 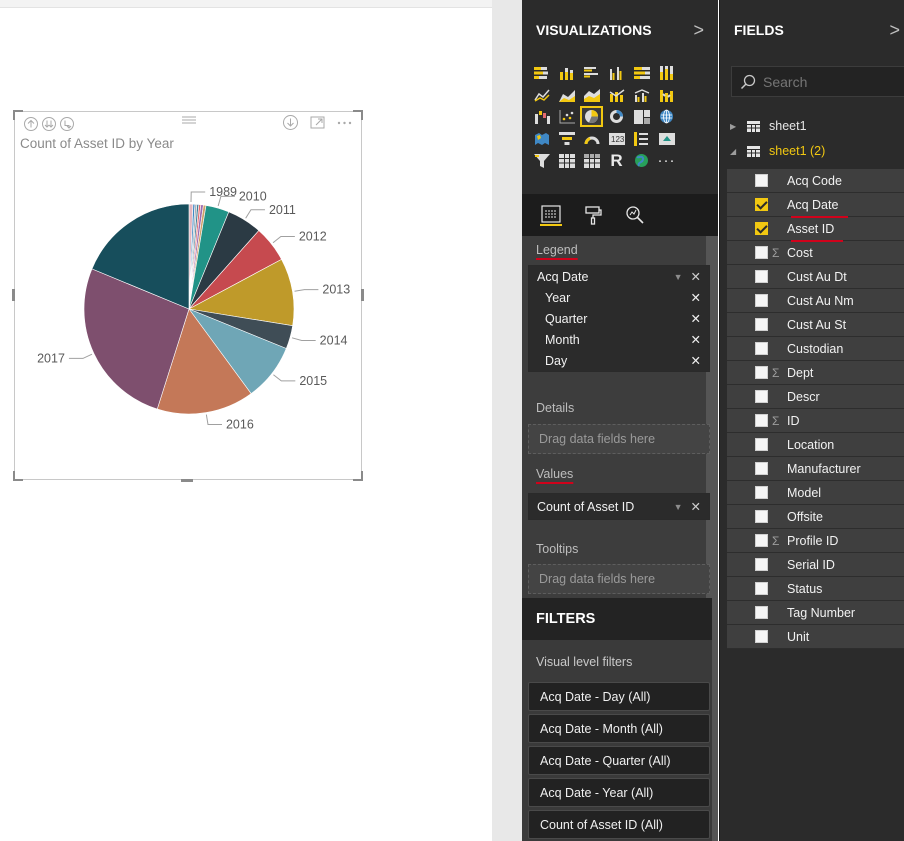 What do you see at coordinates (815, 301) in the screenshot?
I see `field-row: Cust Au Nm` at bounding box center [815, 301].